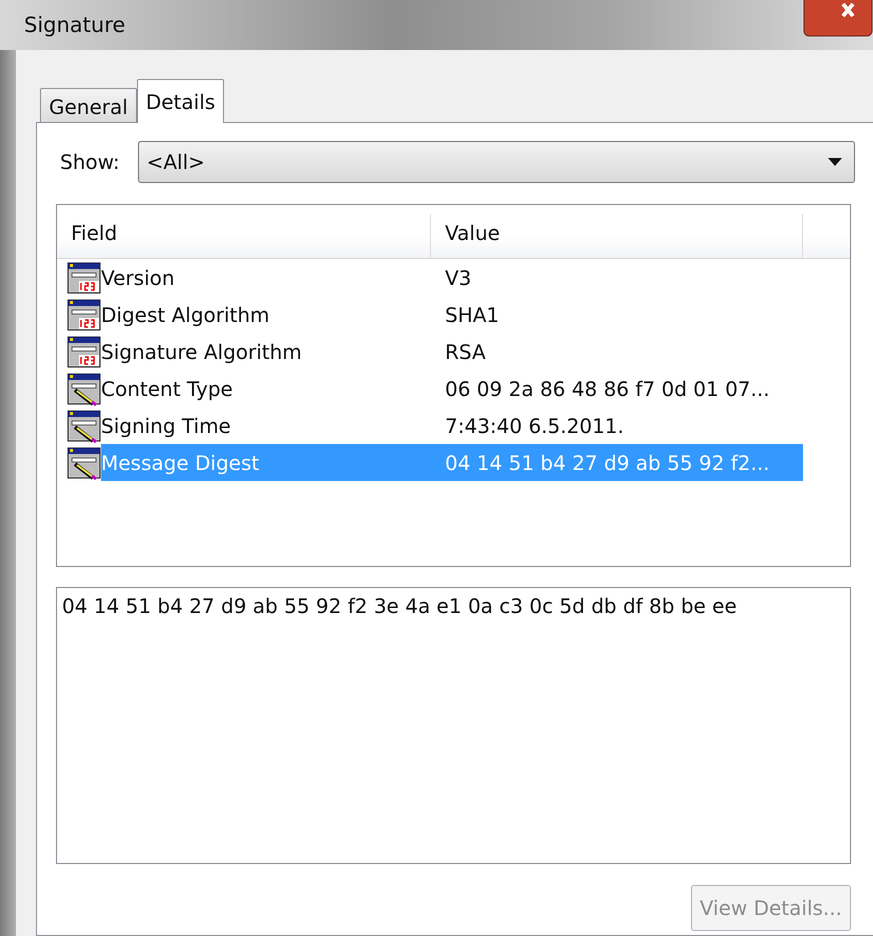  Describe the element at coordinates (244, 236) in the screenshot. I see `column-header: Field` at that location.